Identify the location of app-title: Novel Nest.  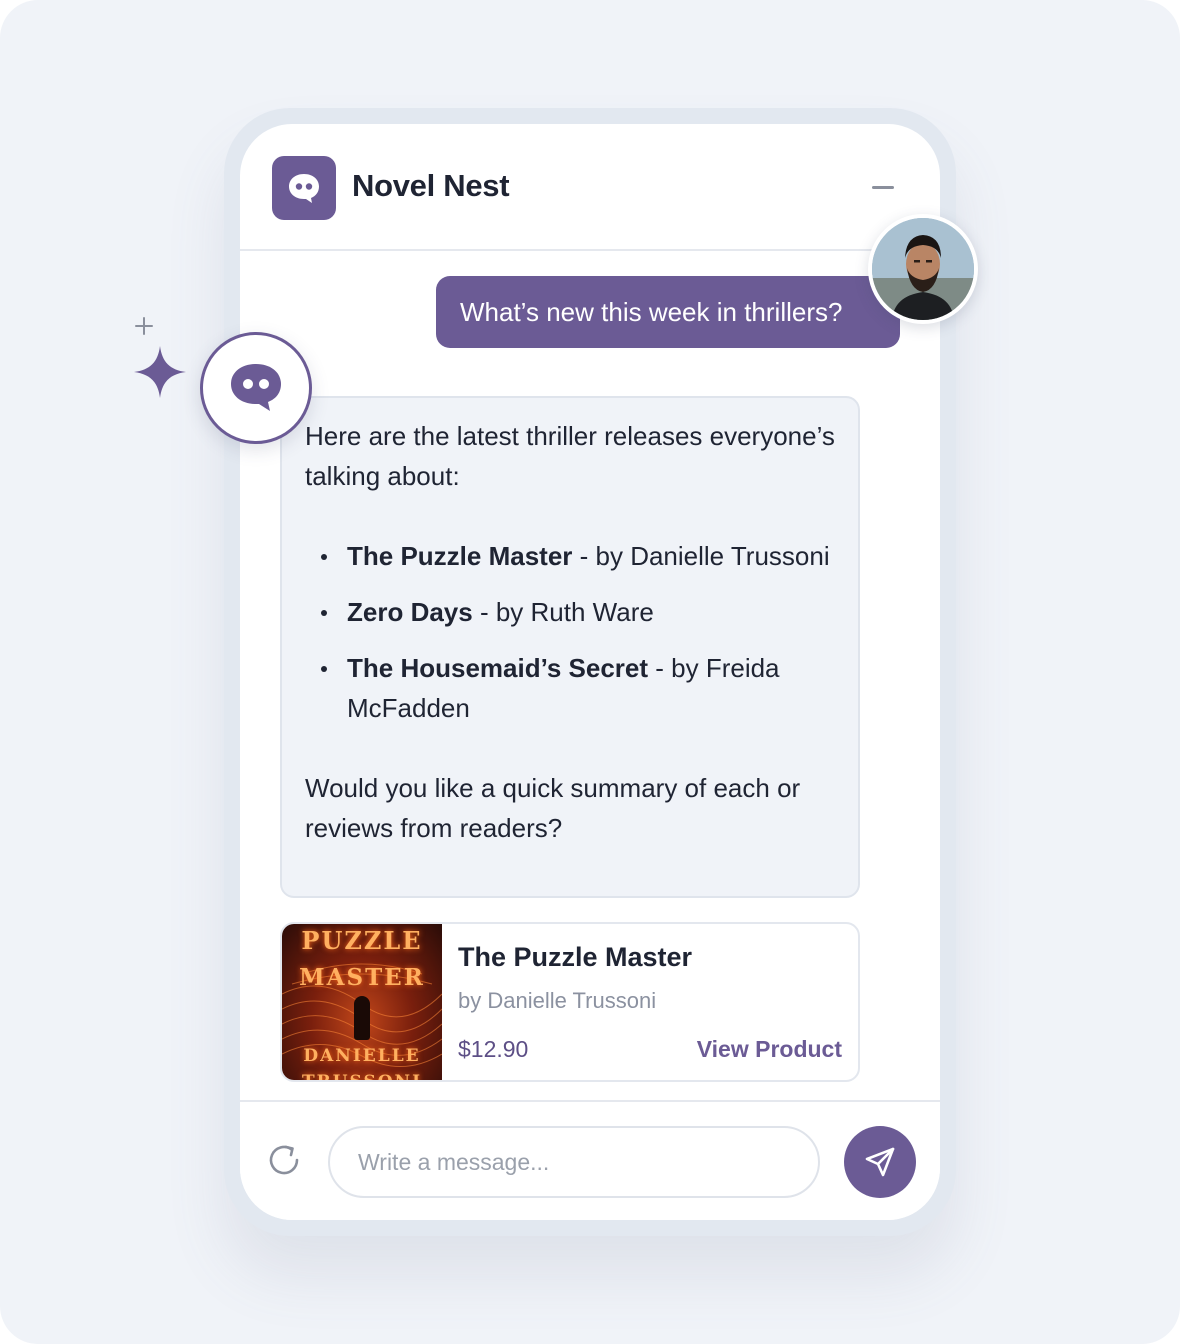
(431, 185).